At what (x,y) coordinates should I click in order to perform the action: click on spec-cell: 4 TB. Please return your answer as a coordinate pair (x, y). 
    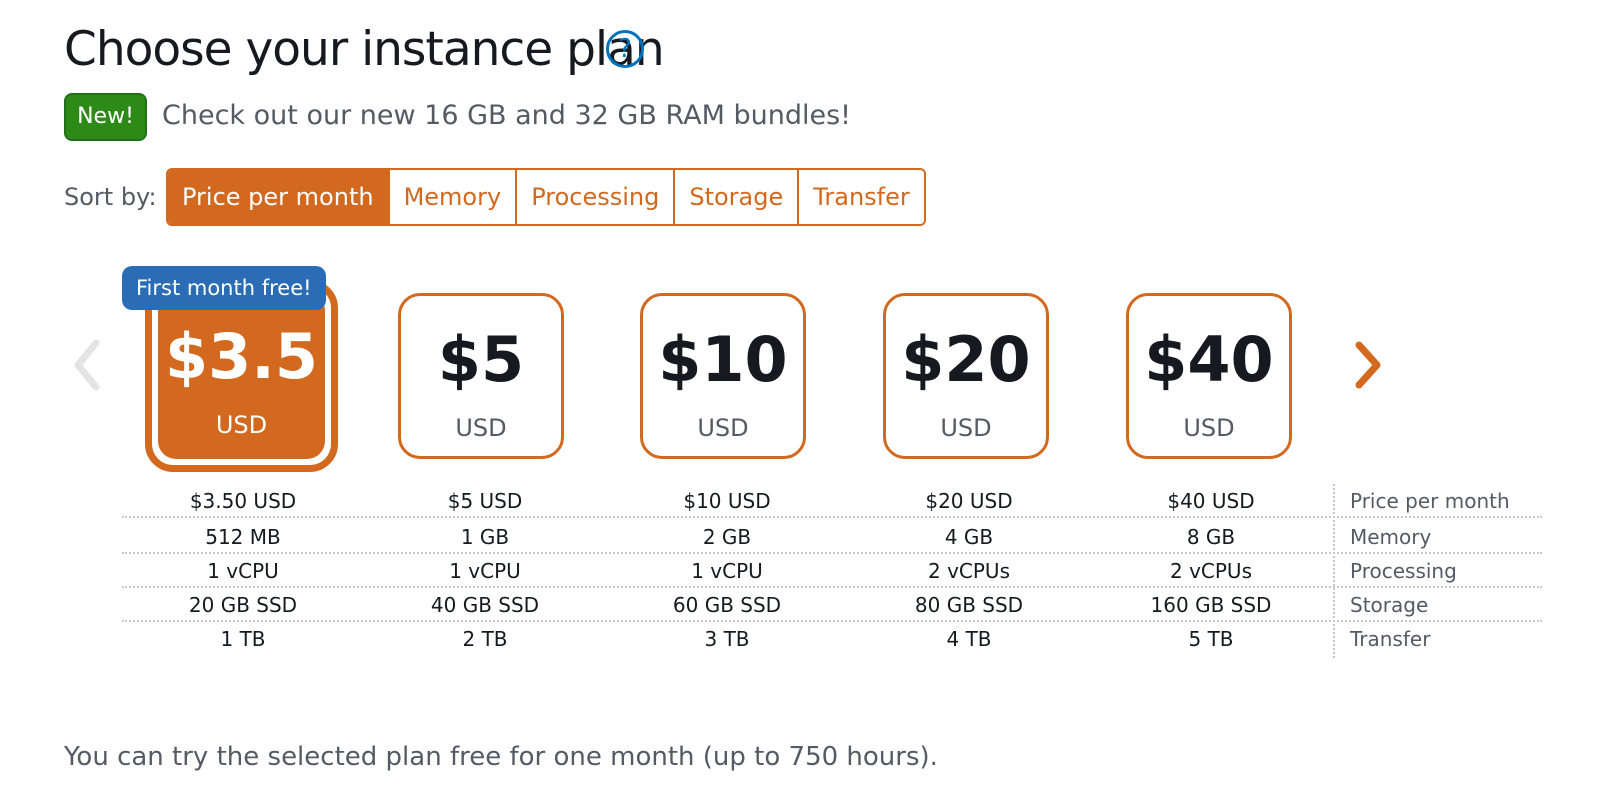
    Looking at the image, I should click on (969, 639).